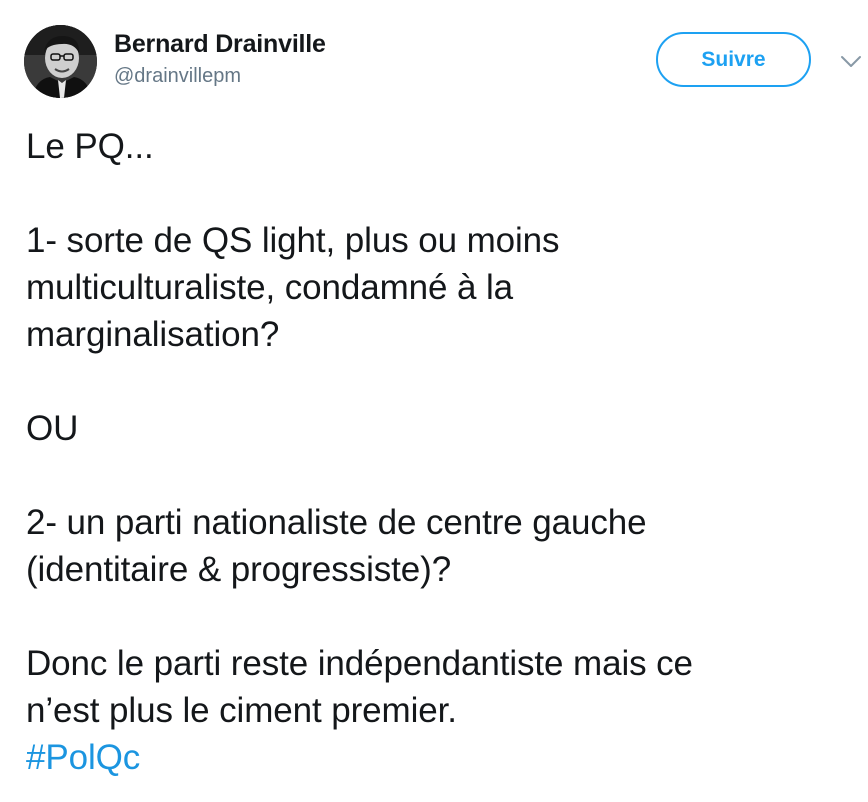  What do you see at coordinates (83, 757) in the screenshot?
I see `hashtag-link: #PolQc` at bounding box center [83, 757].